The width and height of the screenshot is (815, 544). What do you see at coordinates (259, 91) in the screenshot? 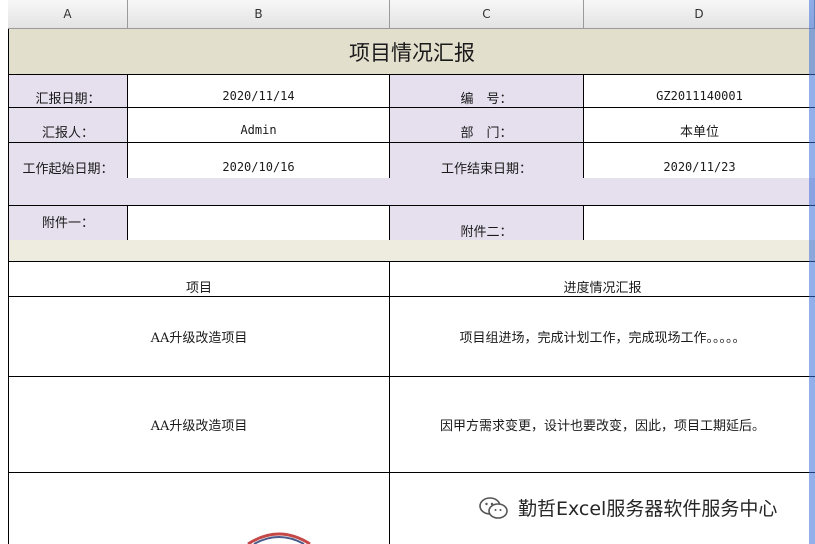
I see `report-date-value: 2020/11/14` at bounding box center [259, 91].